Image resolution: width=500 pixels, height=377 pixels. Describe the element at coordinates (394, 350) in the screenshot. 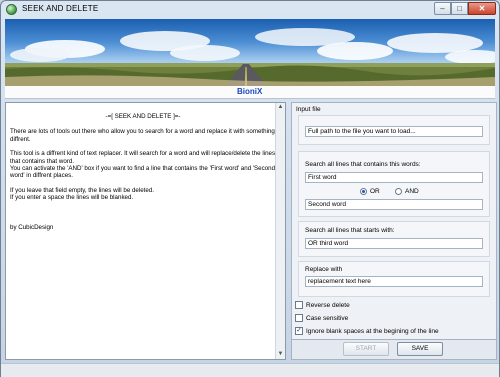

I see `button-row: START SAVE` at that location.